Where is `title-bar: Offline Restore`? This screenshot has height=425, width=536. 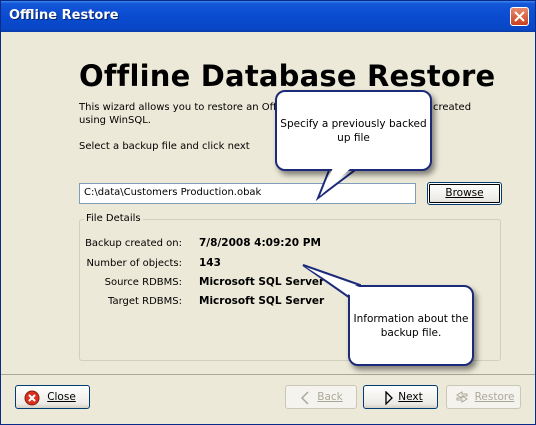 title-bar: Offline Restore is located at coordinates (268, 16).